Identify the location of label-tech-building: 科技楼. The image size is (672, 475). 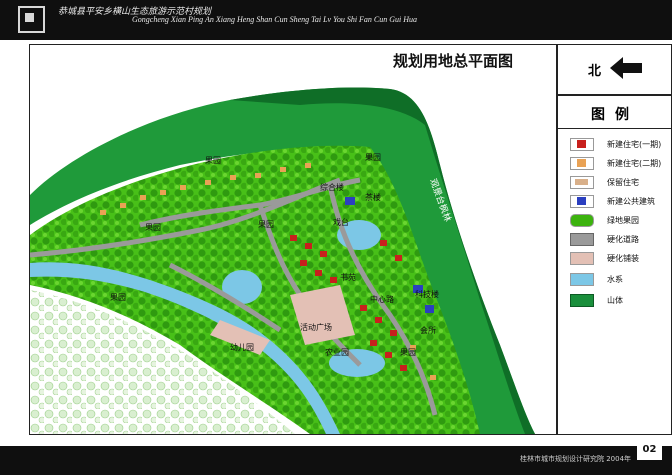
(427, 294).